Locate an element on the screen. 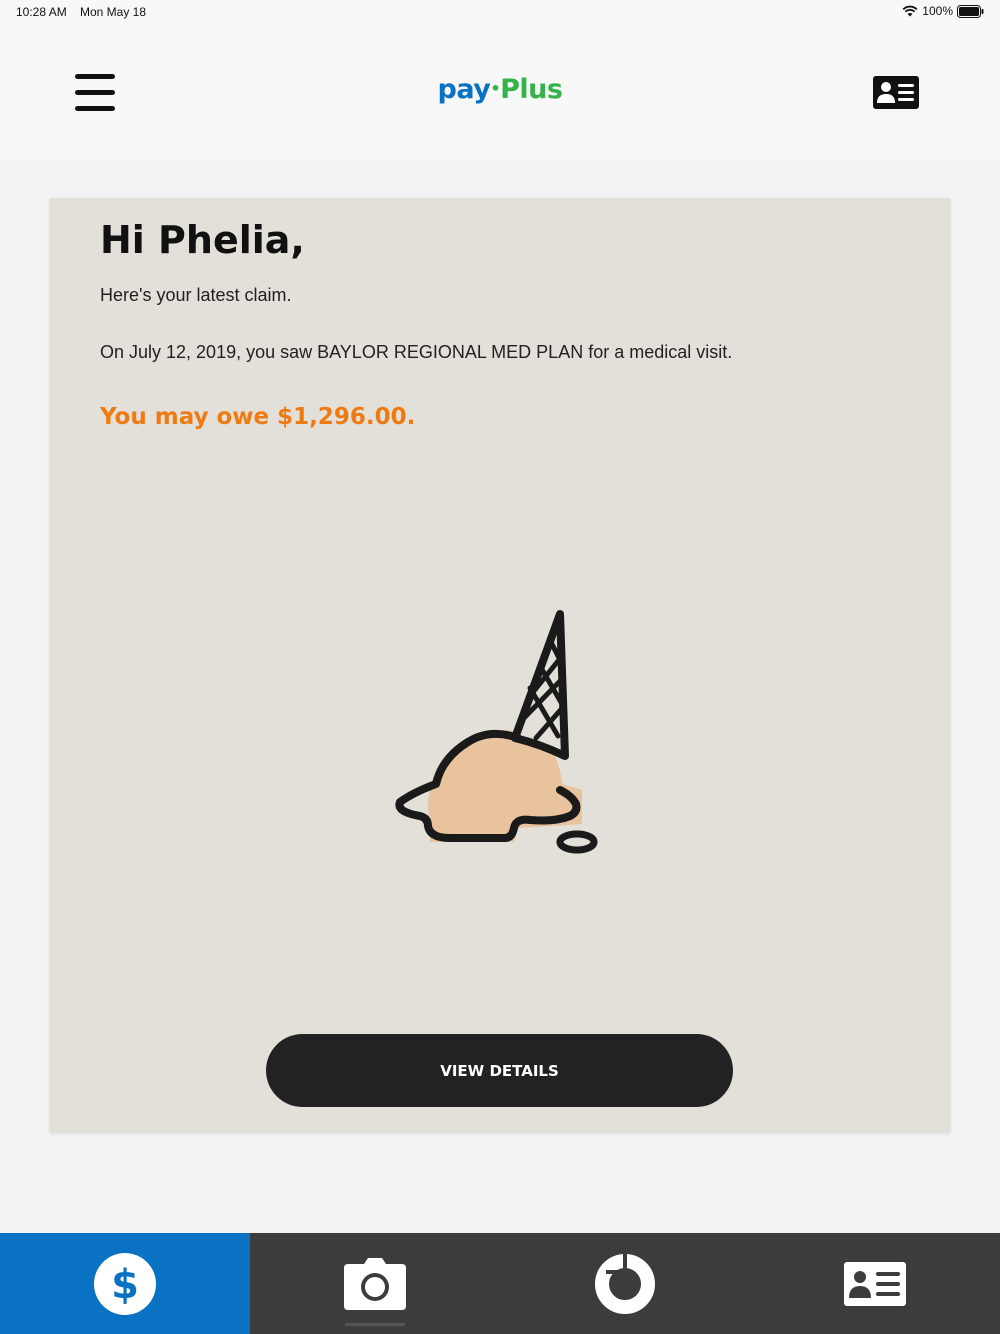 The width and height of the screenshot is (1000, 1334). tab-payments: $ is located at coordinates (125, 1283).